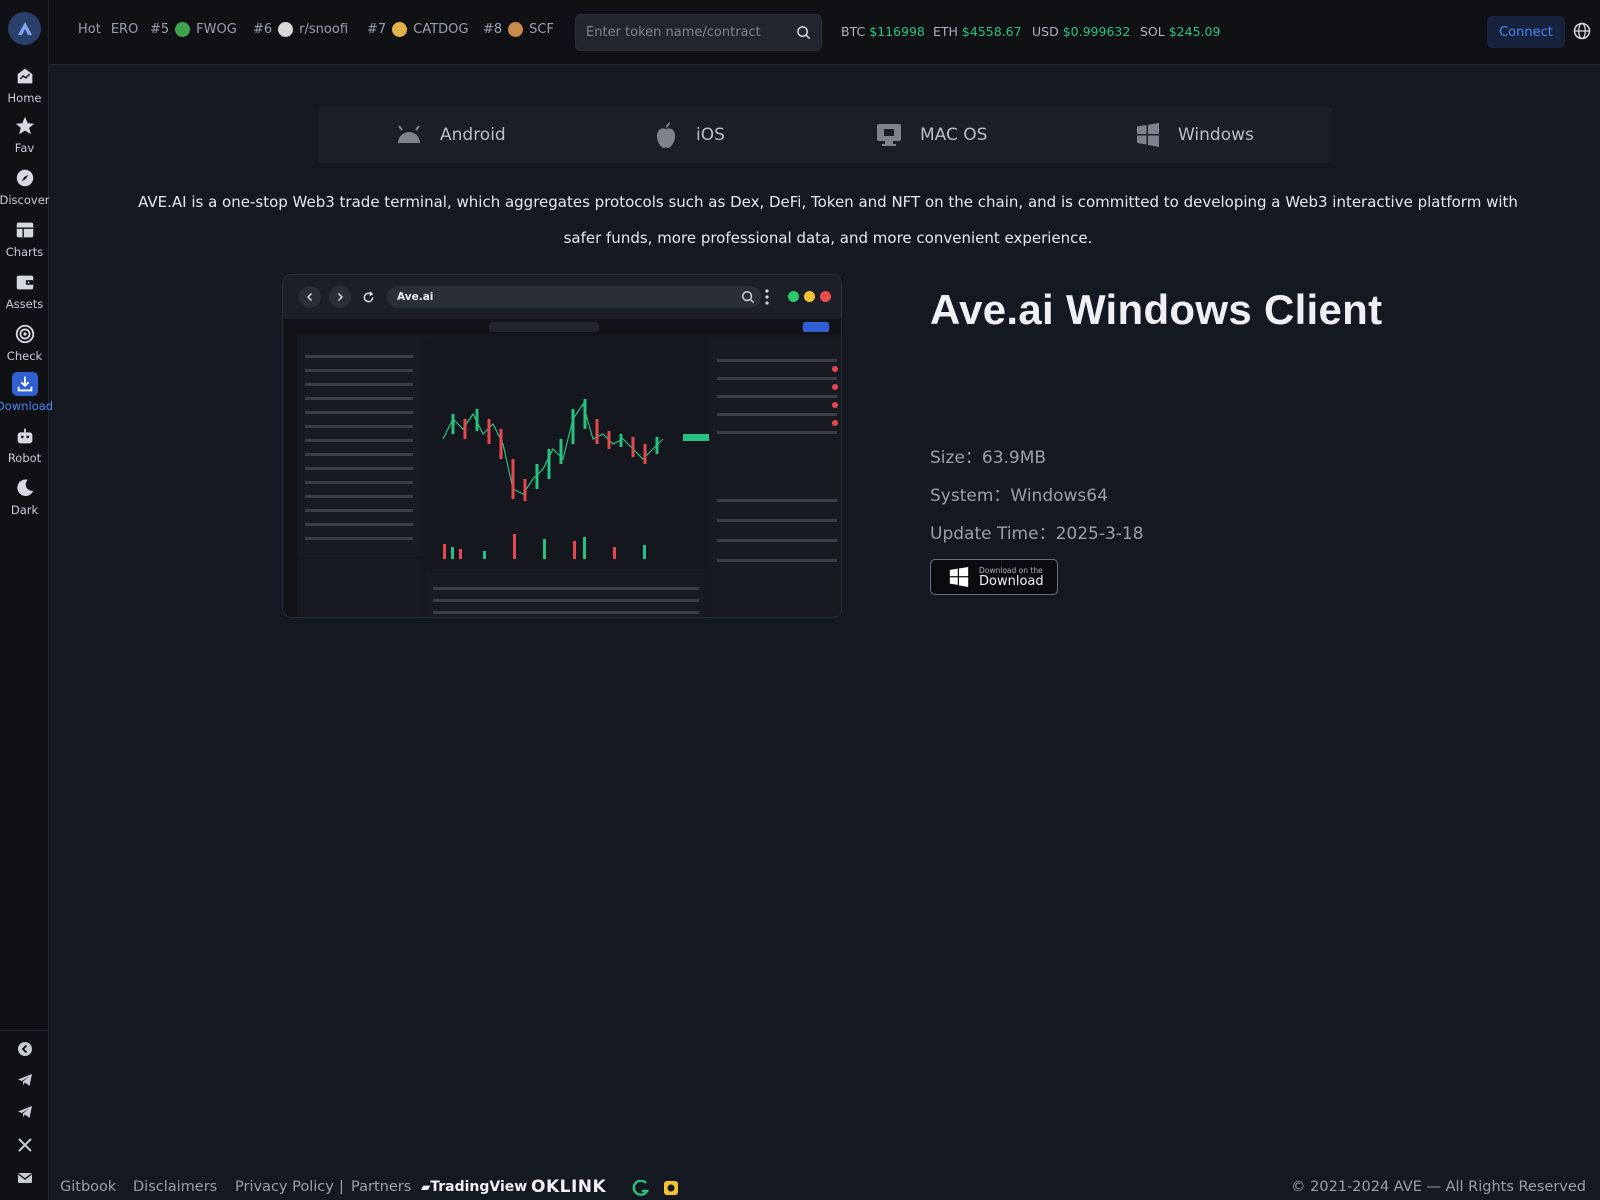  I want to click on trending-name: FWOG, so click(216, 29).